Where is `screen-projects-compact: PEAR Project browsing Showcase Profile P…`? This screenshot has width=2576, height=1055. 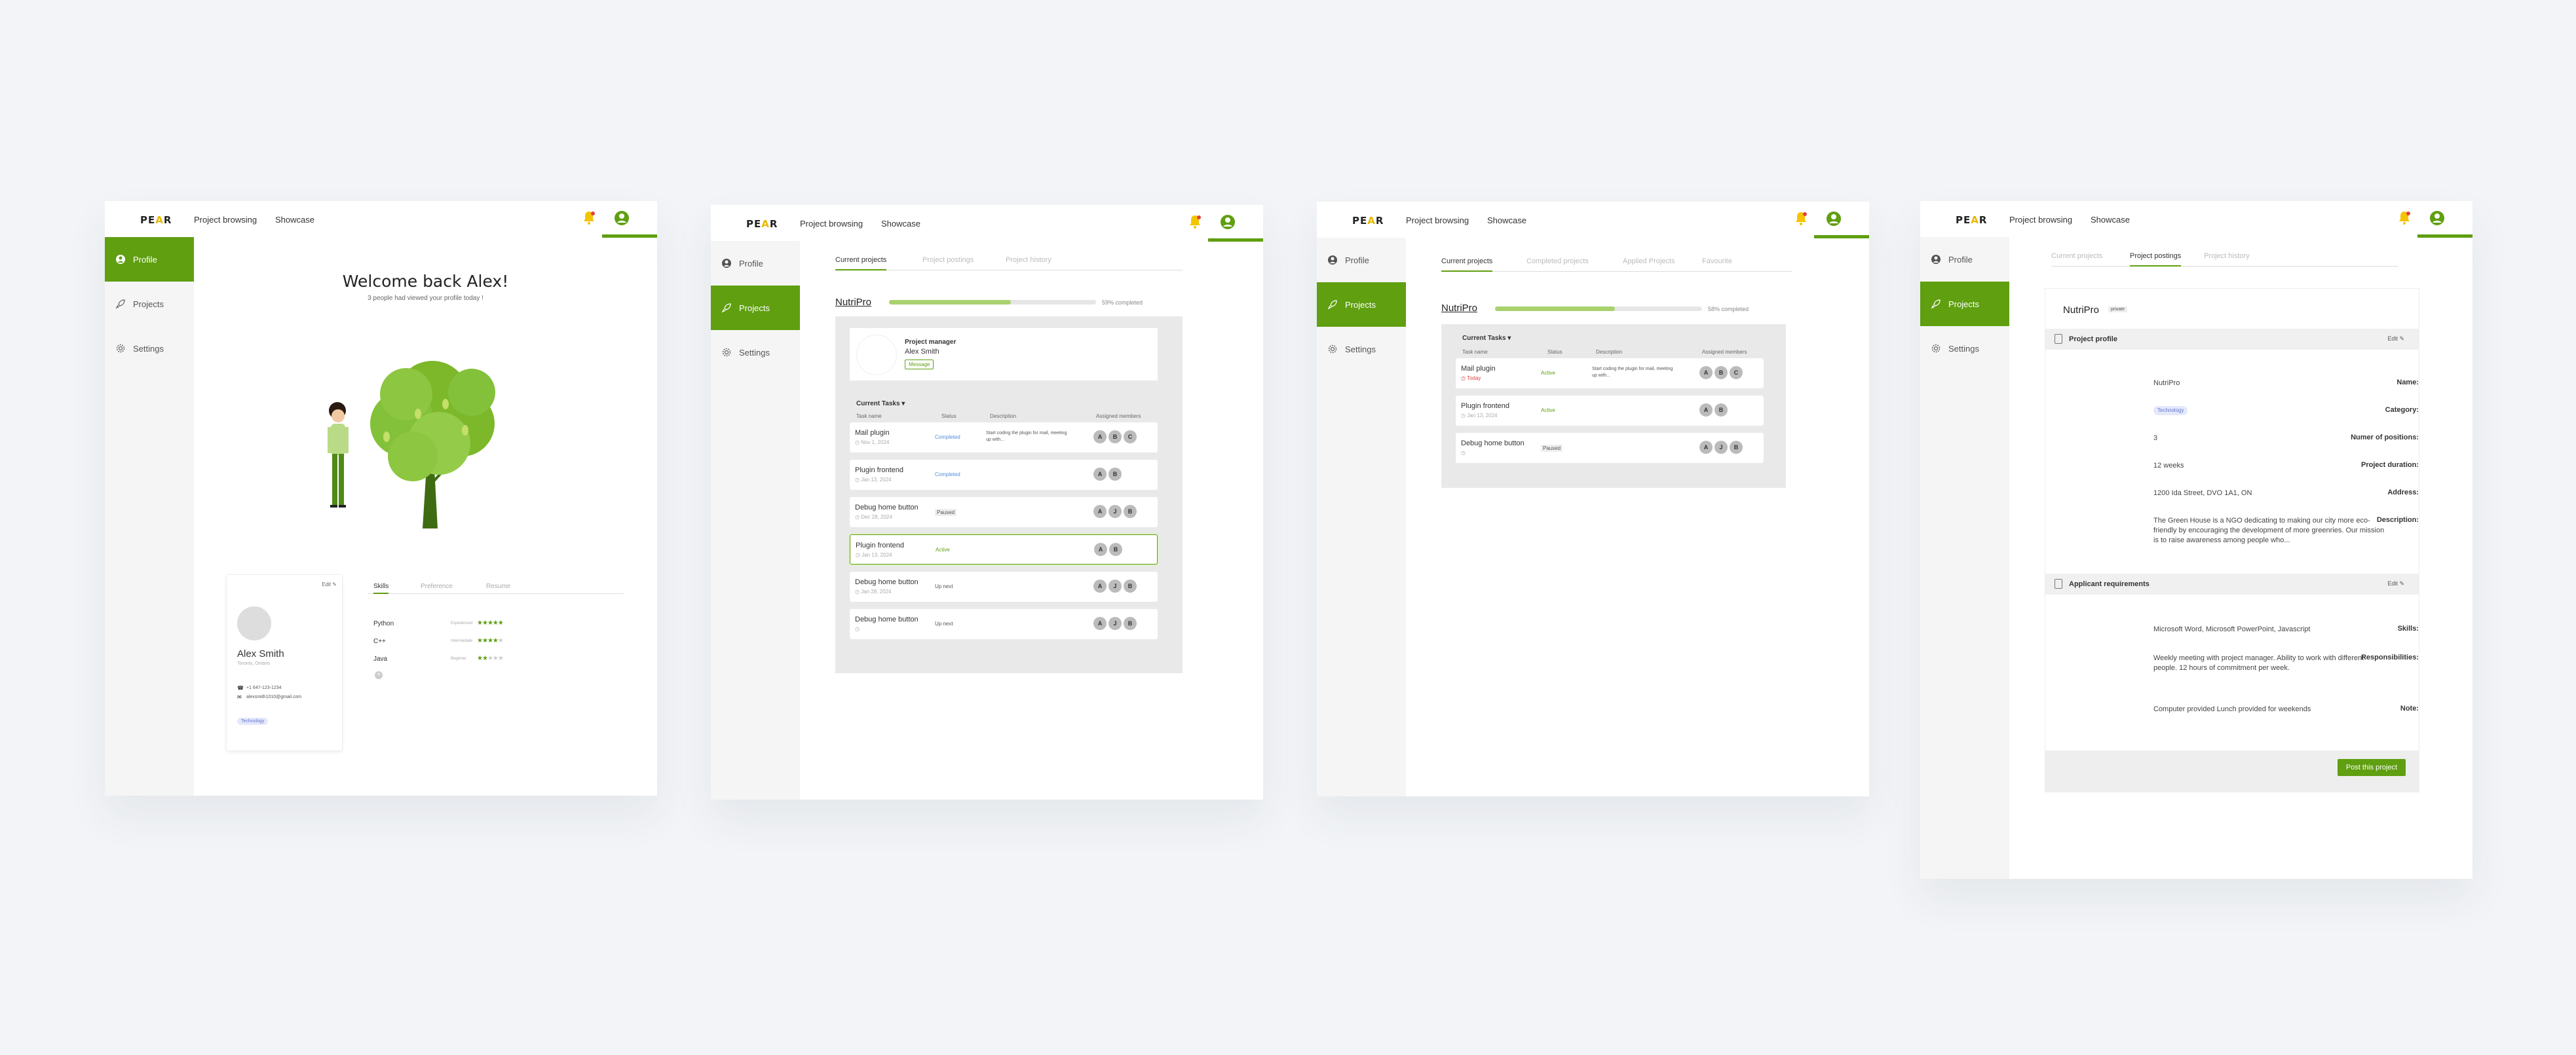
screen-projects-compact: PEAR Project browsing Showcase Profile P… is located at coordinates (1593, 499).